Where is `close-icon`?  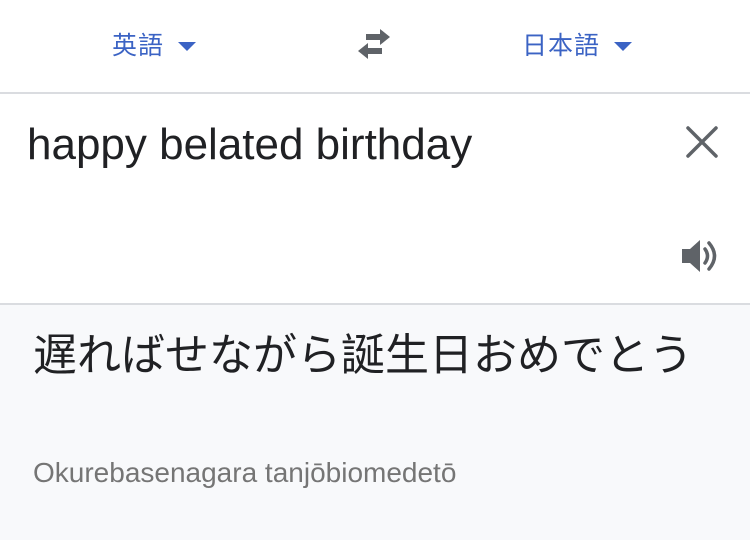 close-icon is located at coordinates (702, 142).